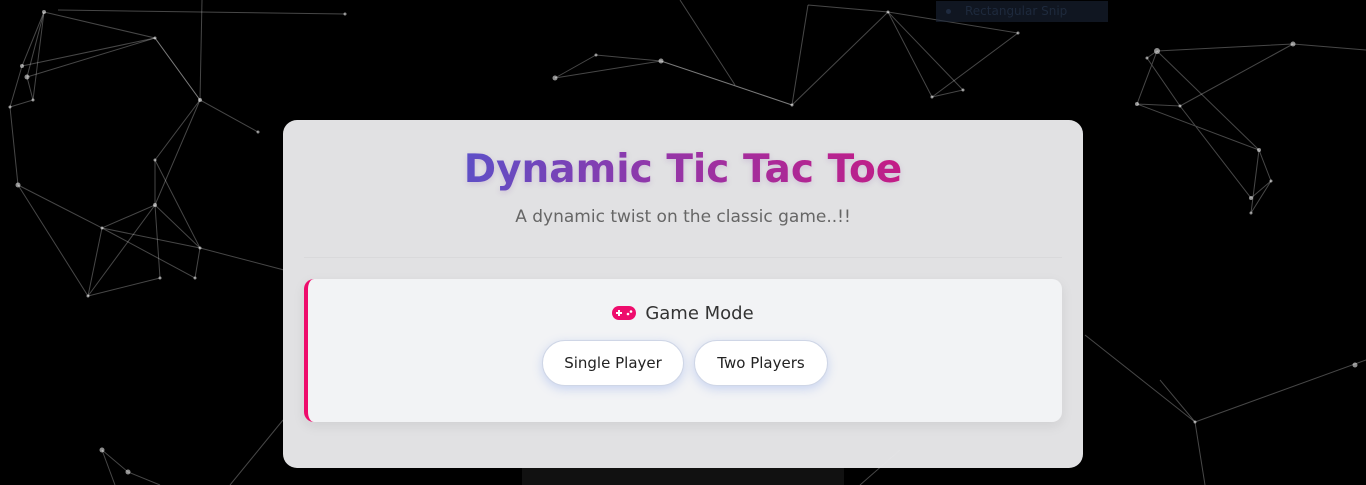  What do you see at coordinates (683, 257) in the screenshot?
I see `divider` at bounding box center [683, 257].